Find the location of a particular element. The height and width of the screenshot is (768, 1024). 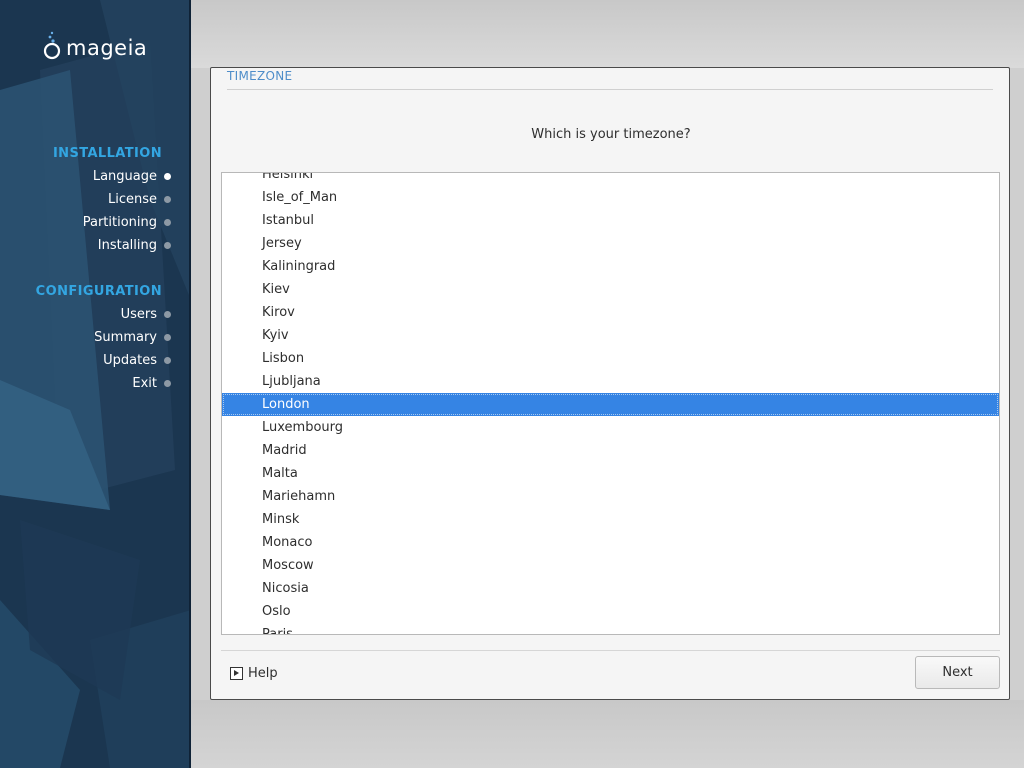

nav-item-partitioning: Partitioning is located at coordinates (112, 222).